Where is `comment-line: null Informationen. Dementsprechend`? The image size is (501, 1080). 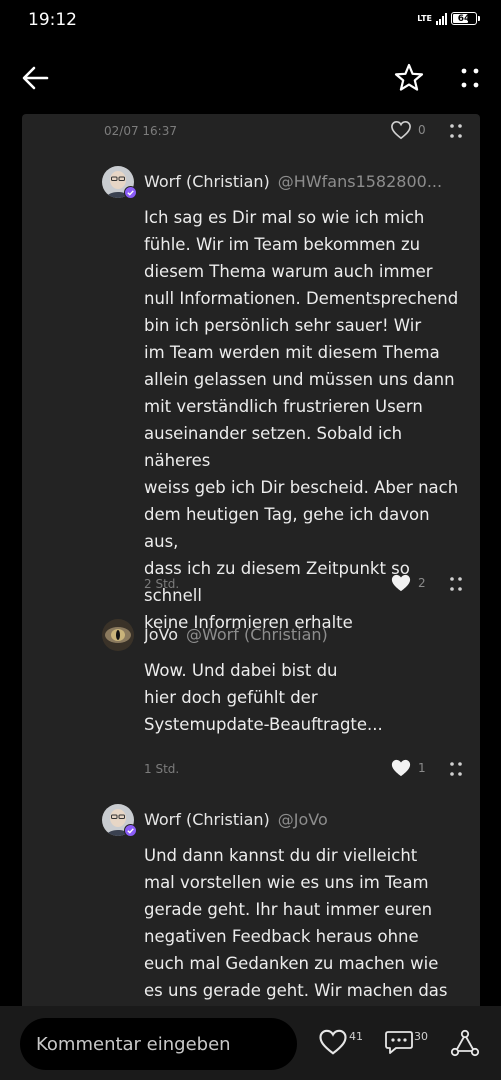
comment-line: null Informationen. Dementsprechend is located at coordinates (301, 298).